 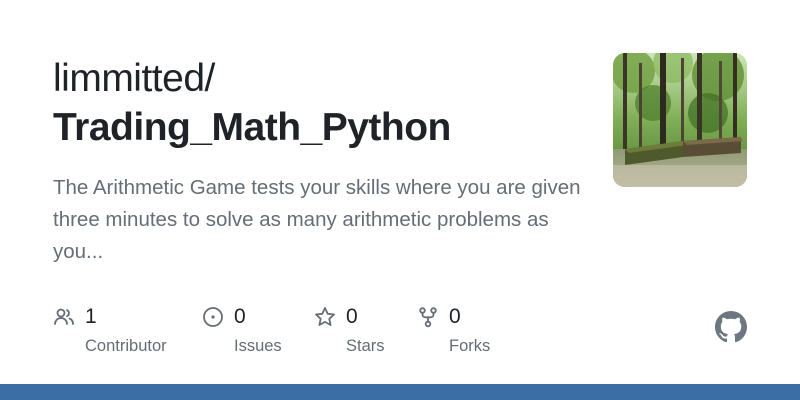 I want to click on issues-stat: 0 Issues, so click(x=242, y=332).